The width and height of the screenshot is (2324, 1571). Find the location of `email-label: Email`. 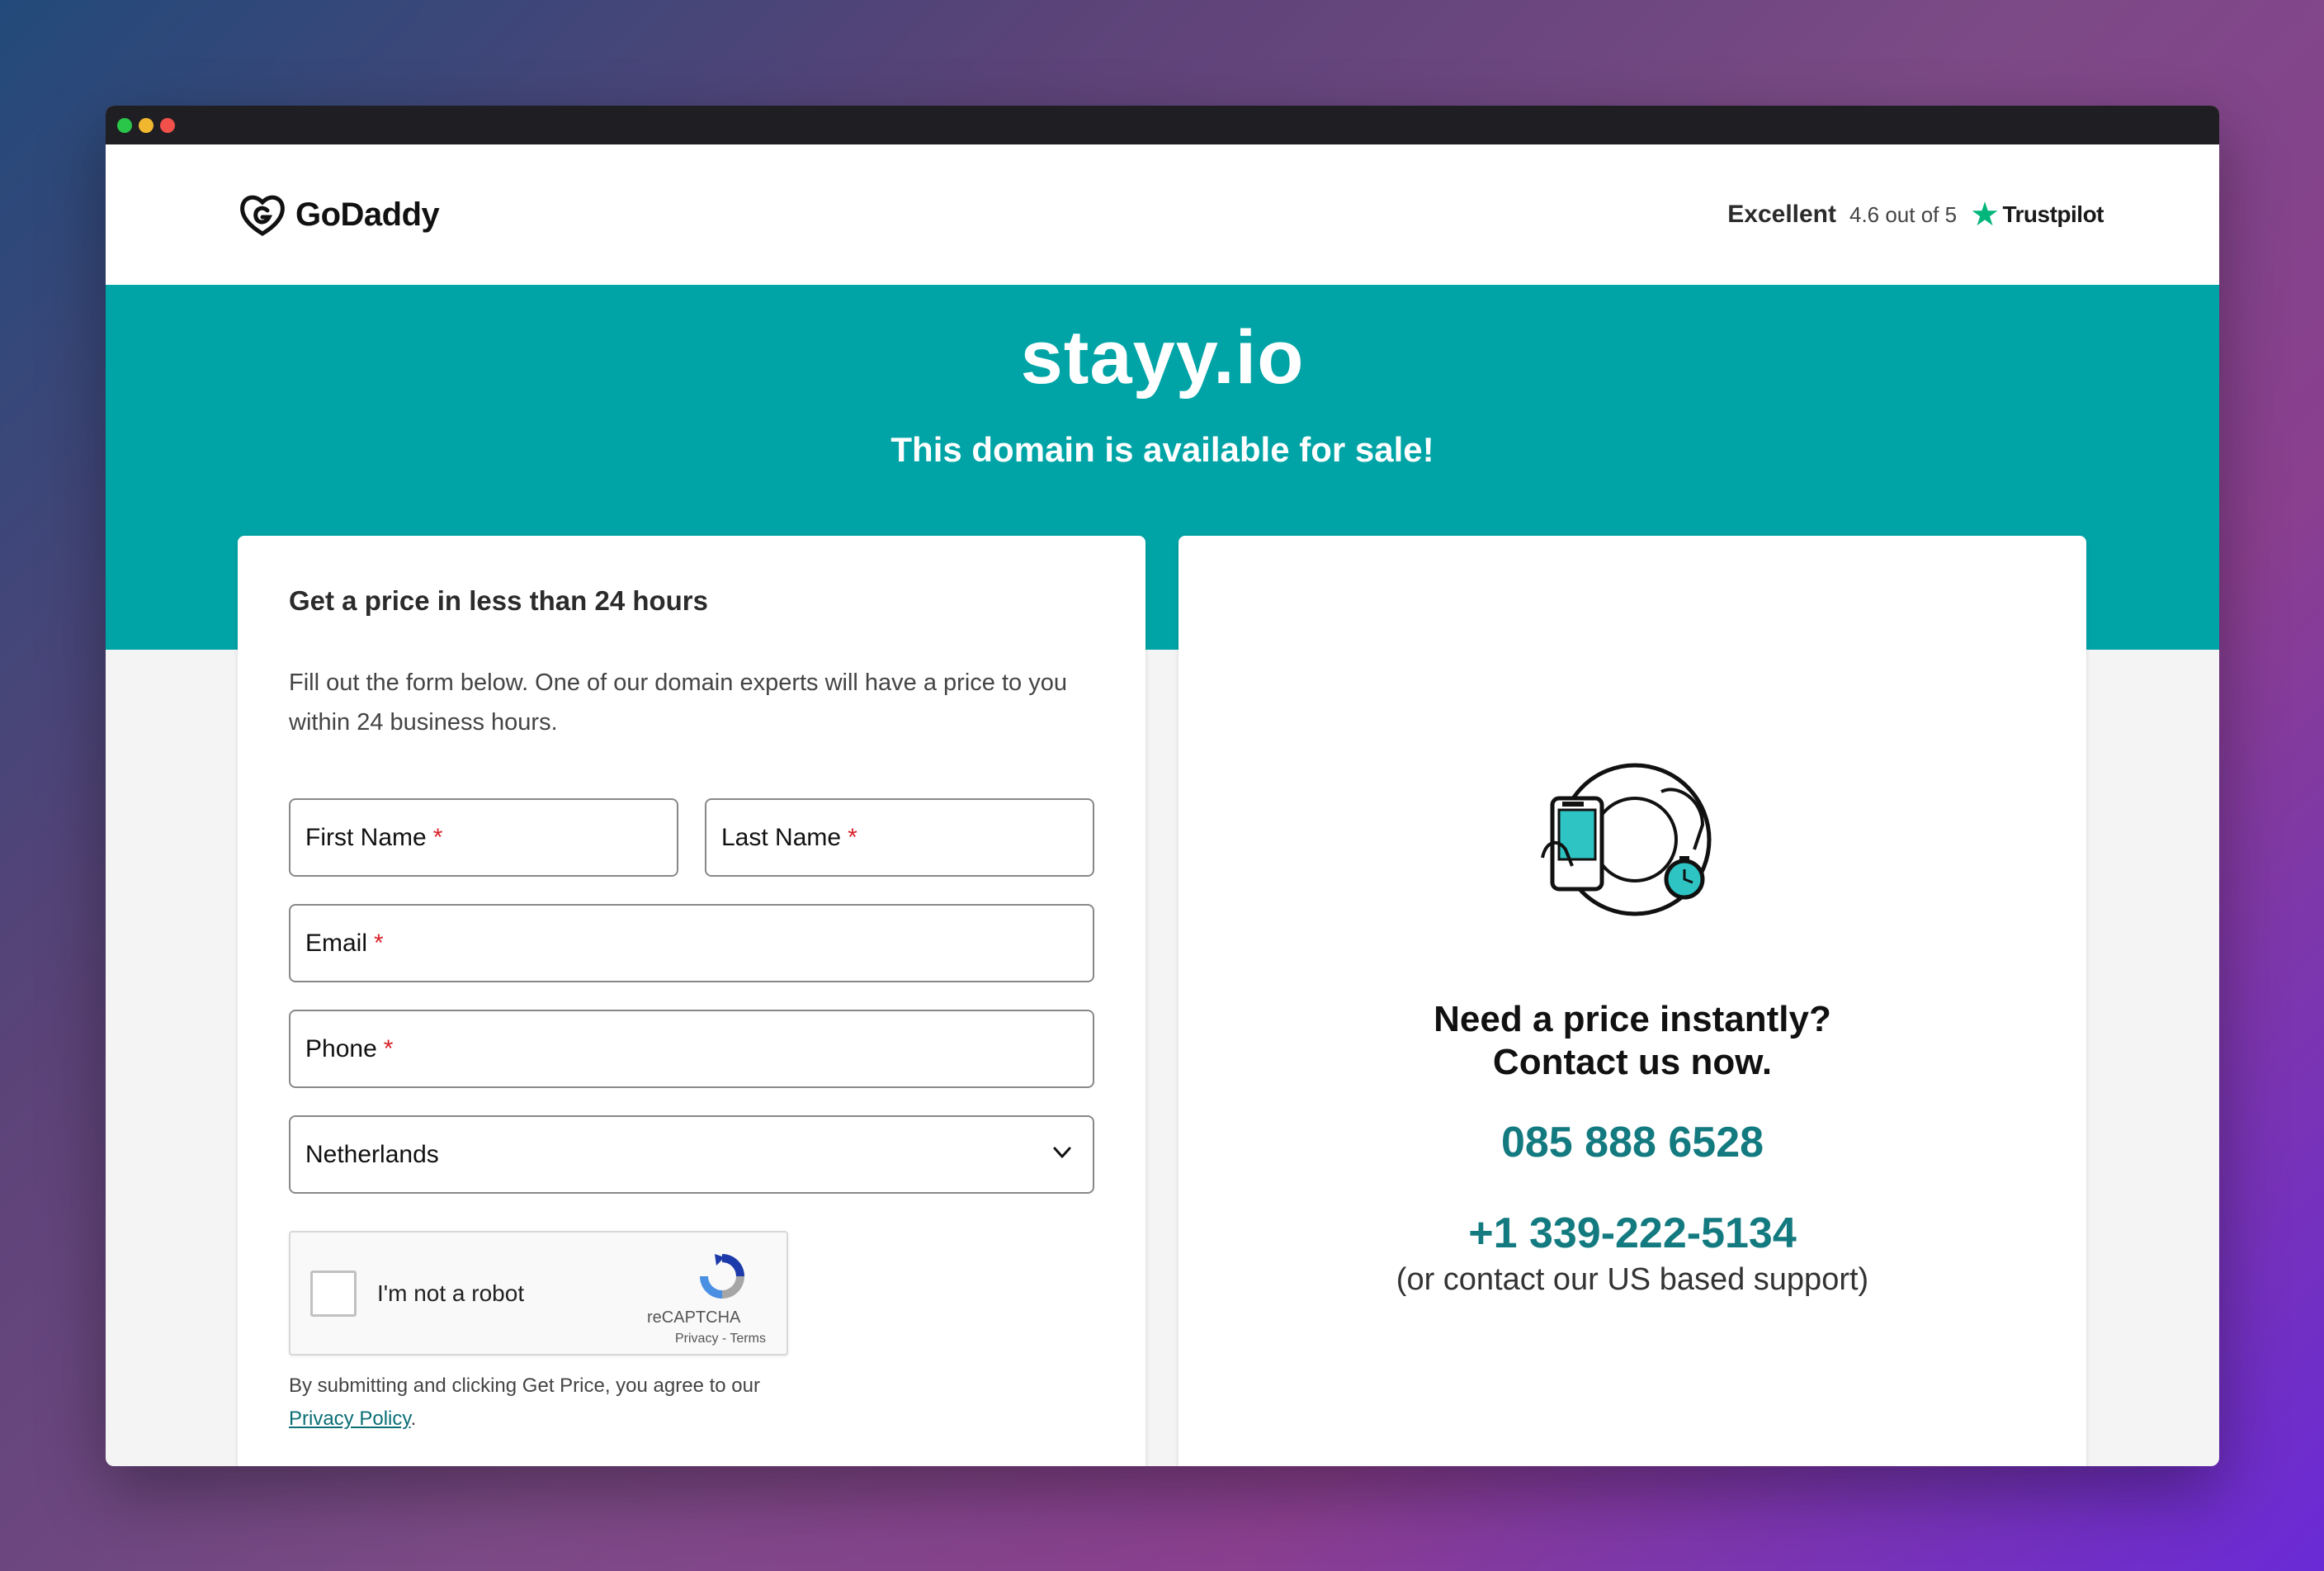

email-label: Email is located at coordinates (336, 943).